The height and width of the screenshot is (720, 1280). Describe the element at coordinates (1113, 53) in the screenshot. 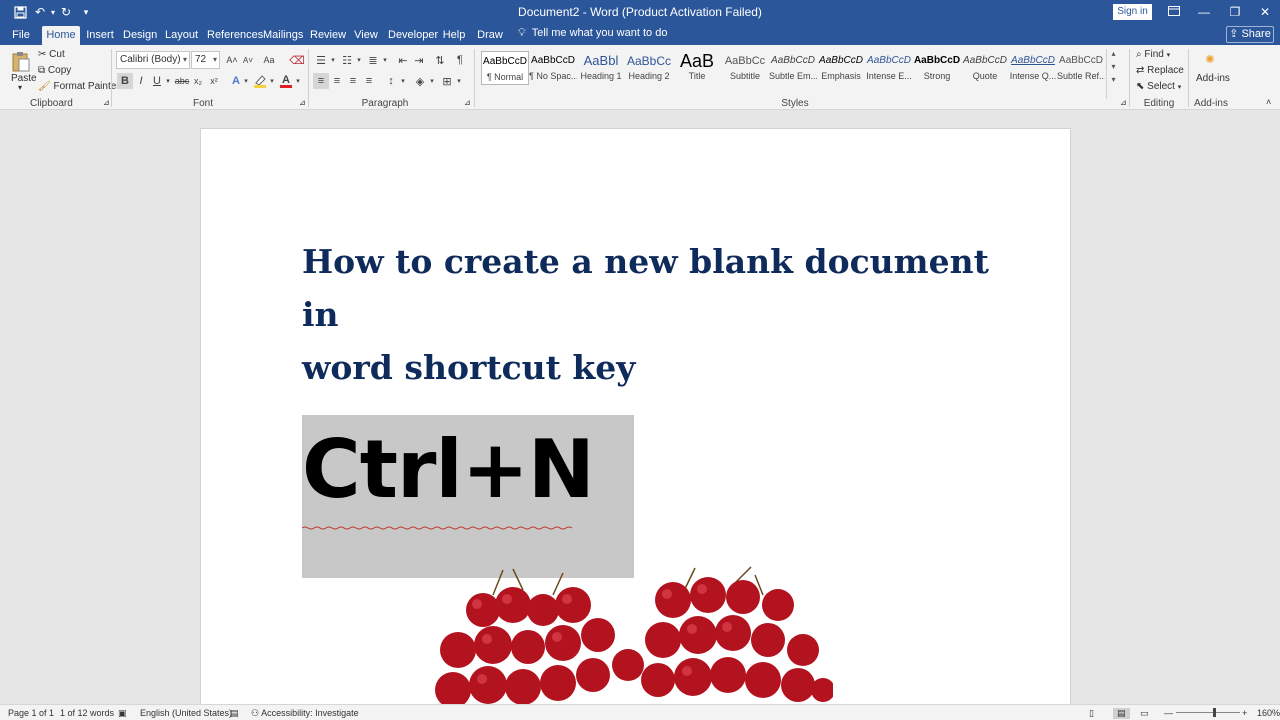

I see `chevron-up-icon: ▴` at that location.